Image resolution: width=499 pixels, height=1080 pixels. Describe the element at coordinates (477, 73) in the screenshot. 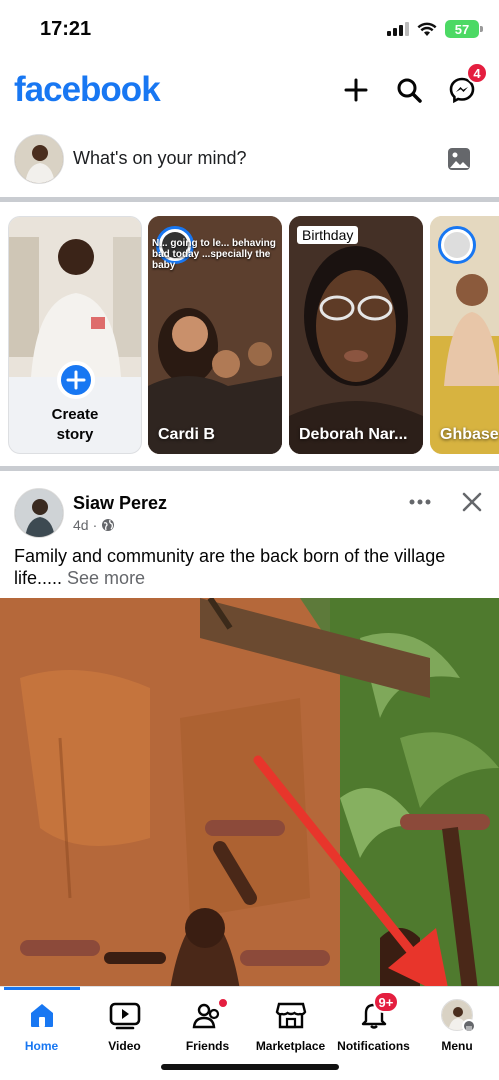

I see `messenger-badge: 4` at that location.